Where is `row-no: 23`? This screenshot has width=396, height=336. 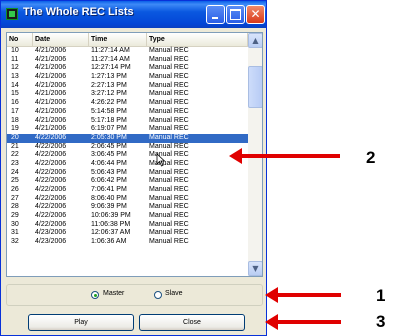 row-no: 23 is located at coordinates (15, 163).